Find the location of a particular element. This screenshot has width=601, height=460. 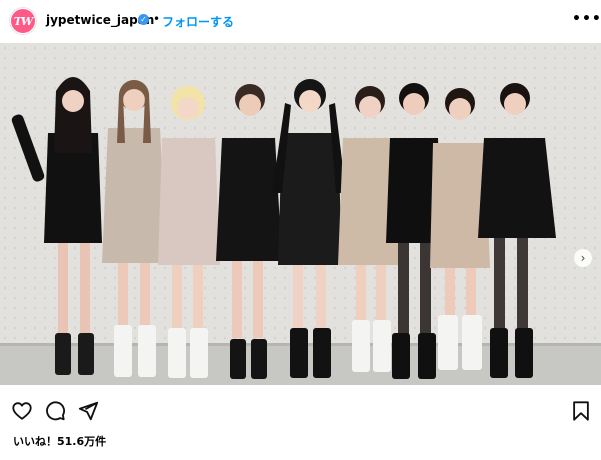

twice-logo-icon: TW is located at coordinates (23, 21).